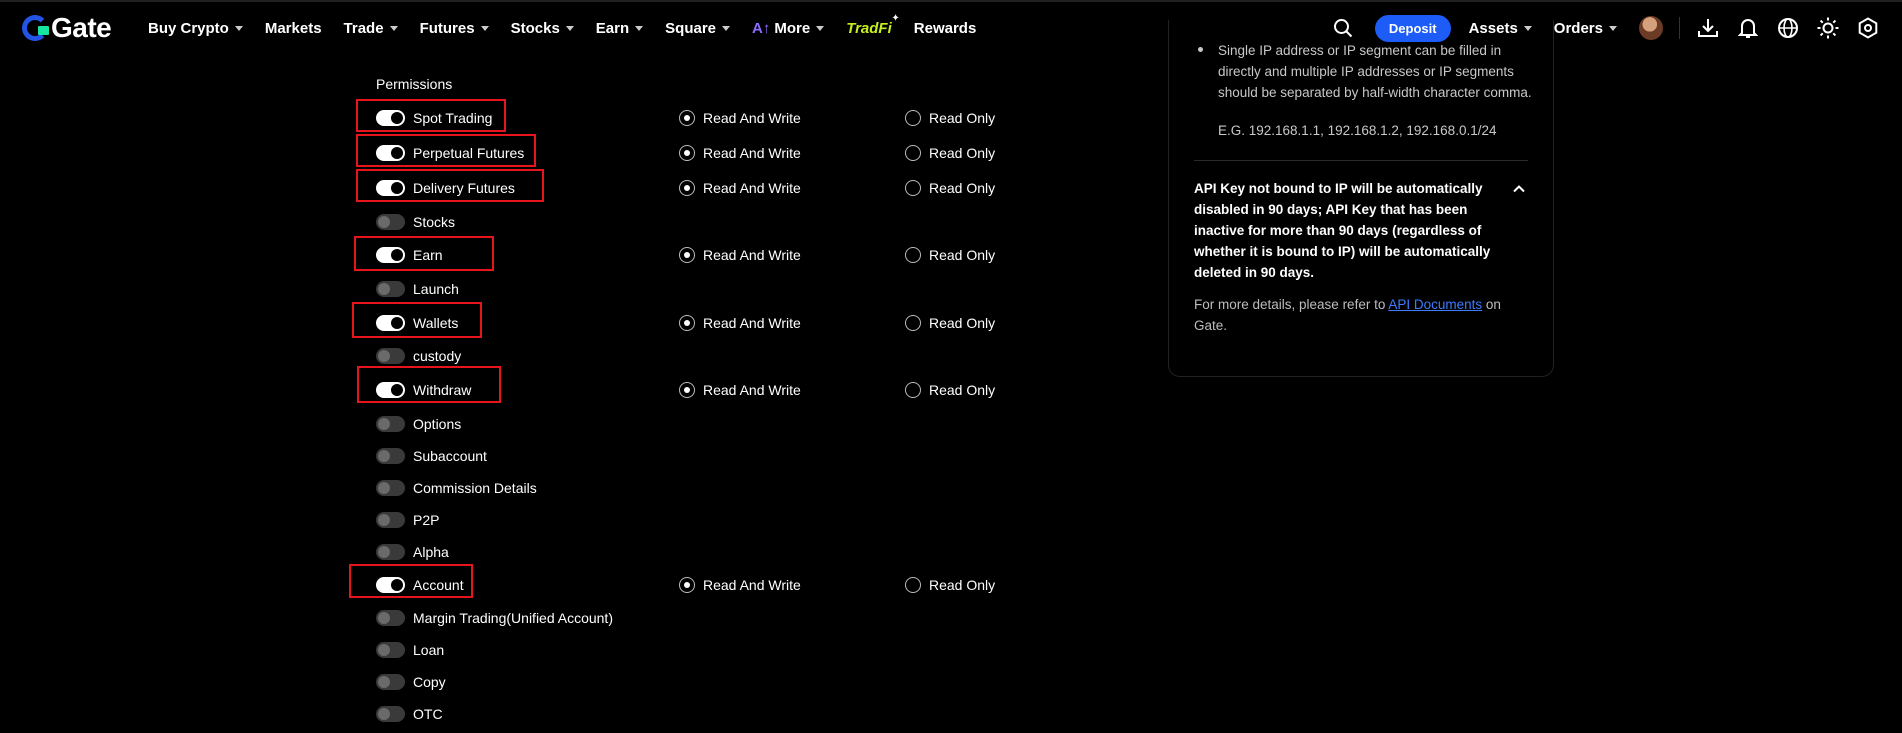  Describe the element at coordinates (1828, 28) in the screenshot. I see `sun-icon` at that location.